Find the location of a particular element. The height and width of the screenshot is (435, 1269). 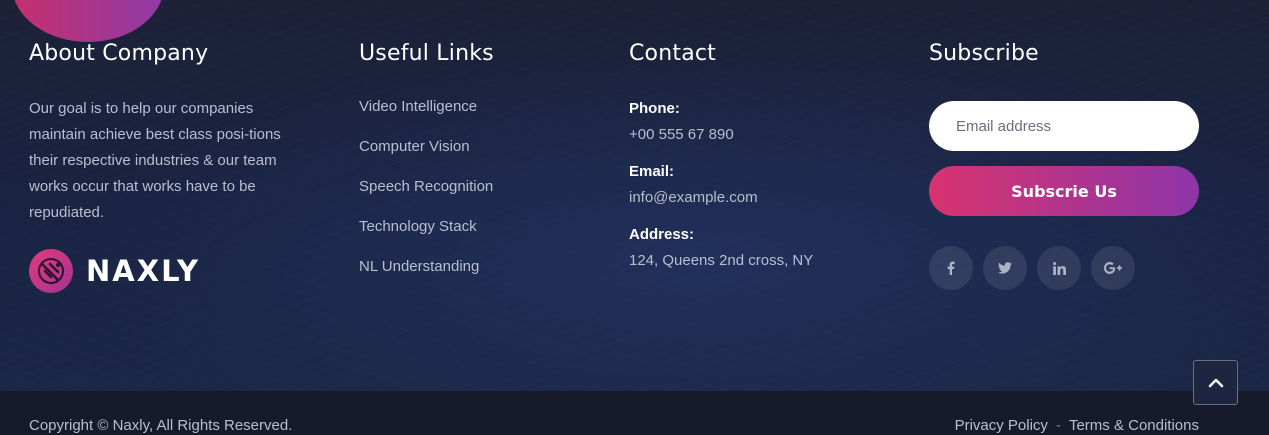

email-value: info@example.com is located at coordinates (693, 197).